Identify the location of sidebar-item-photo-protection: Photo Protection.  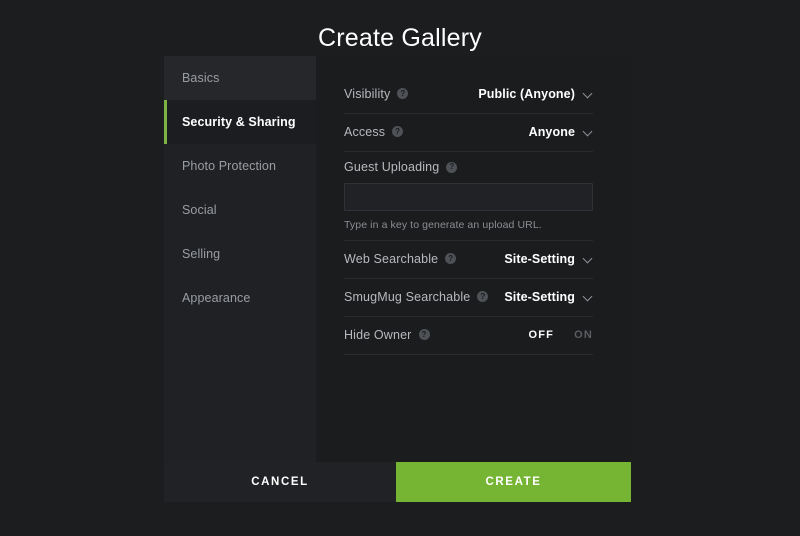
(240, 166).